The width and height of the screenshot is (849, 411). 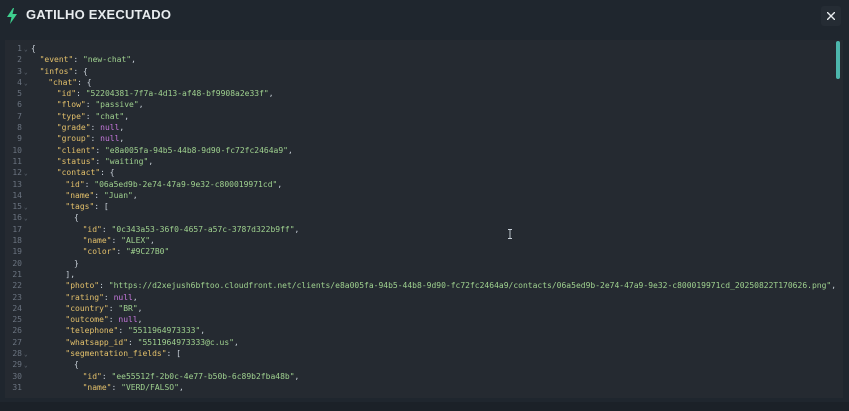 What do you see at coordinates (71, 116) in the screenshot?
I see `json-key: "type"` at bounding box center [71, 116].